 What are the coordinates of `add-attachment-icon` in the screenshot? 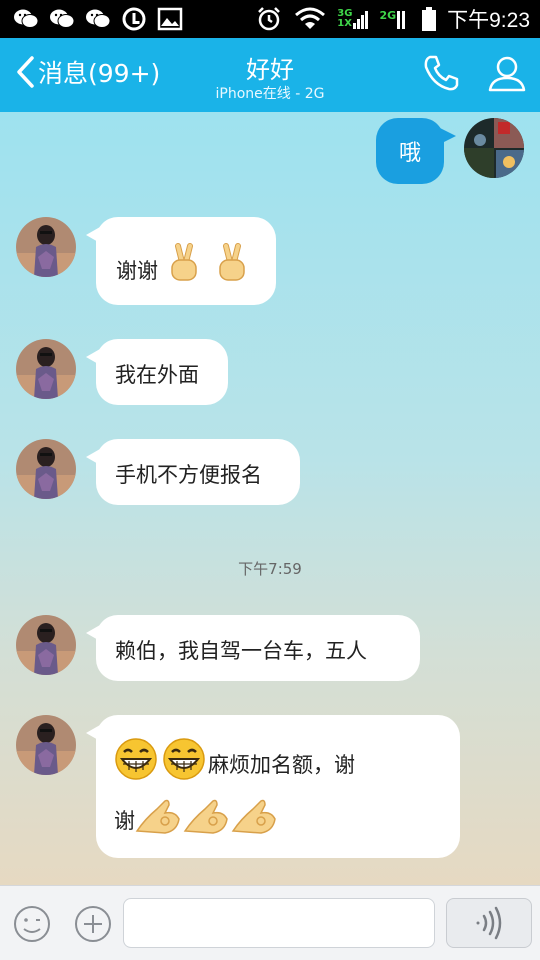 It's located at (93, 924).